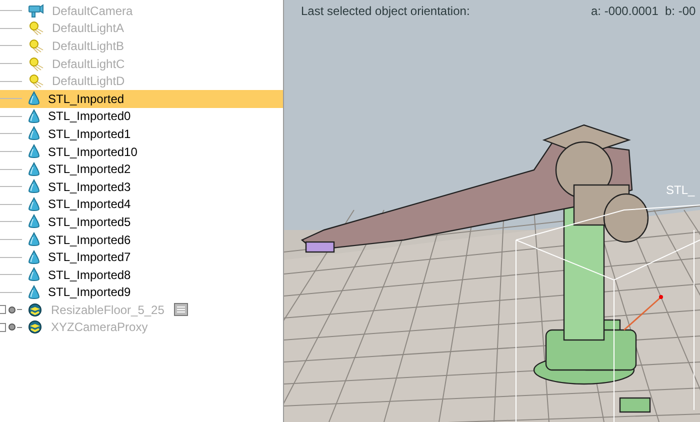  Describe the element at coordinates (141, 257) in the screenshot. I see `tree-item: STL_Imported7` at that location.